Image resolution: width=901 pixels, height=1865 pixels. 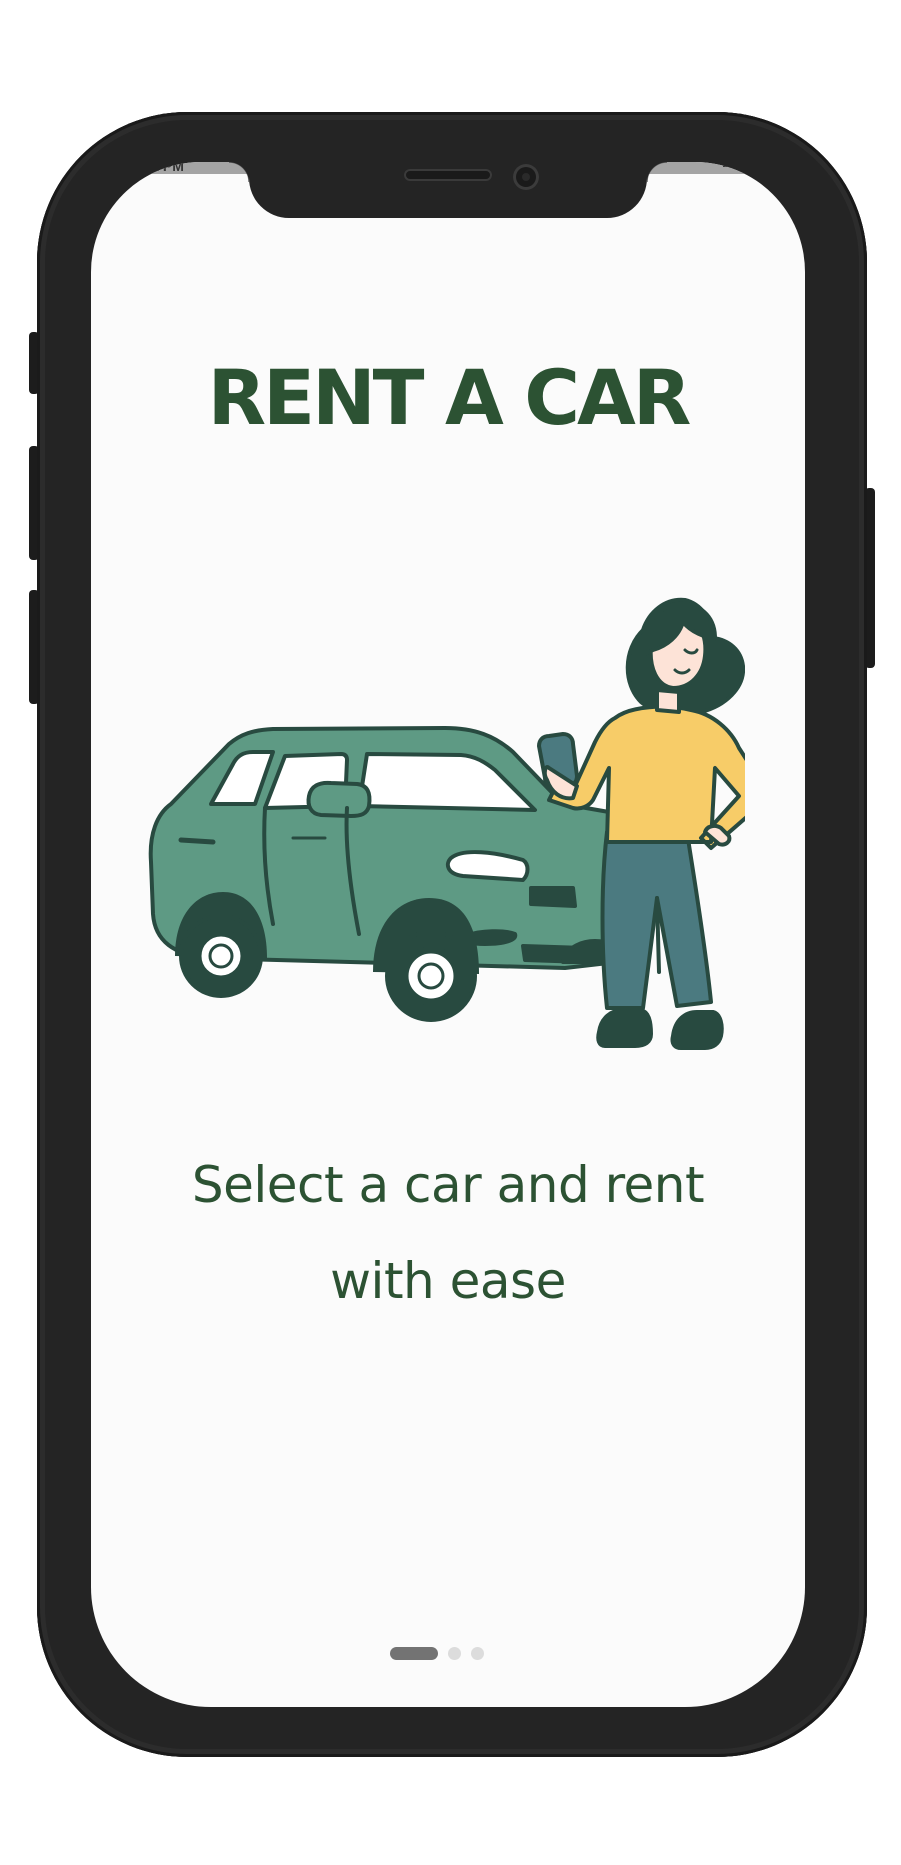 I want to click on signal-icon, so click(x=725, y=164).